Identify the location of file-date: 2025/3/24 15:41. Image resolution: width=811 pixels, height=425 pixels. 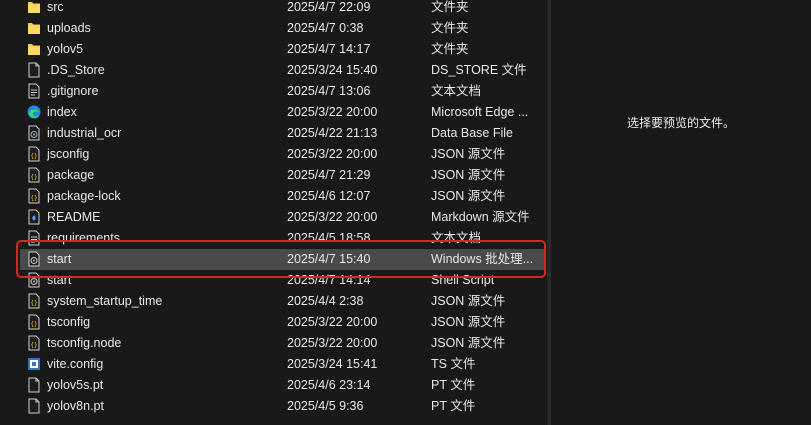
(332, 364).